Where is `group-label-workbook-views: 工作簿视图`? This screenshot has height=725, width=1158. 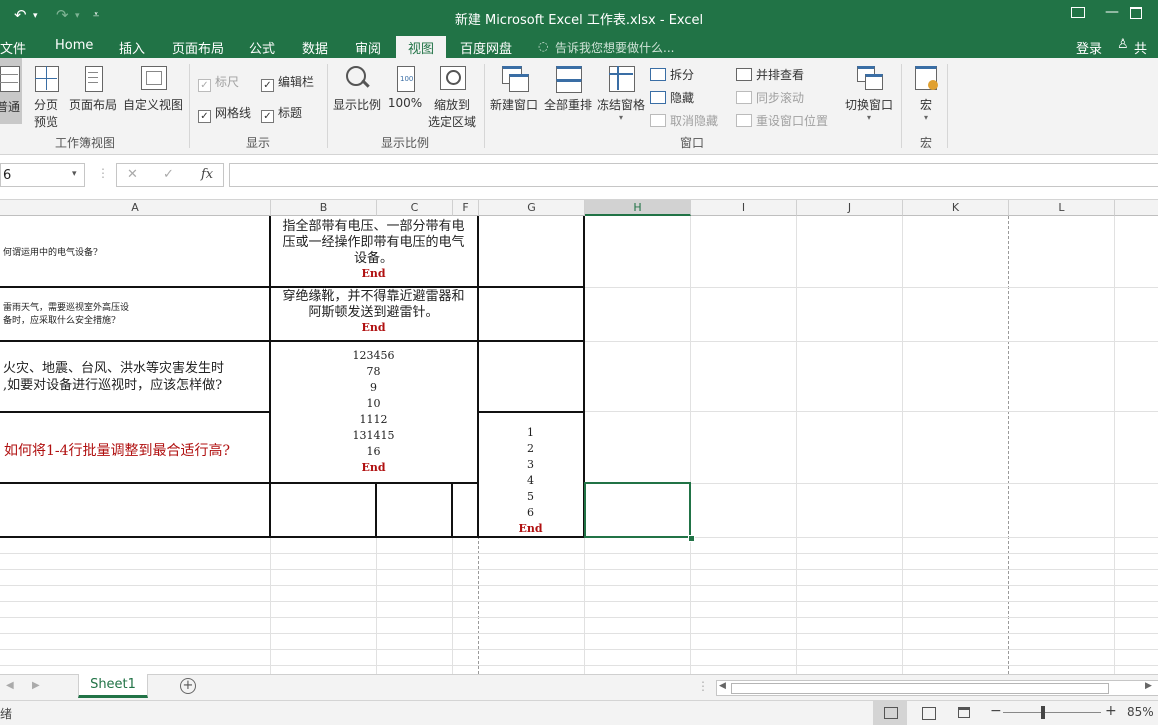 group-label-workbook-views: 工作簿视图 is located at coordinates (84, 143).